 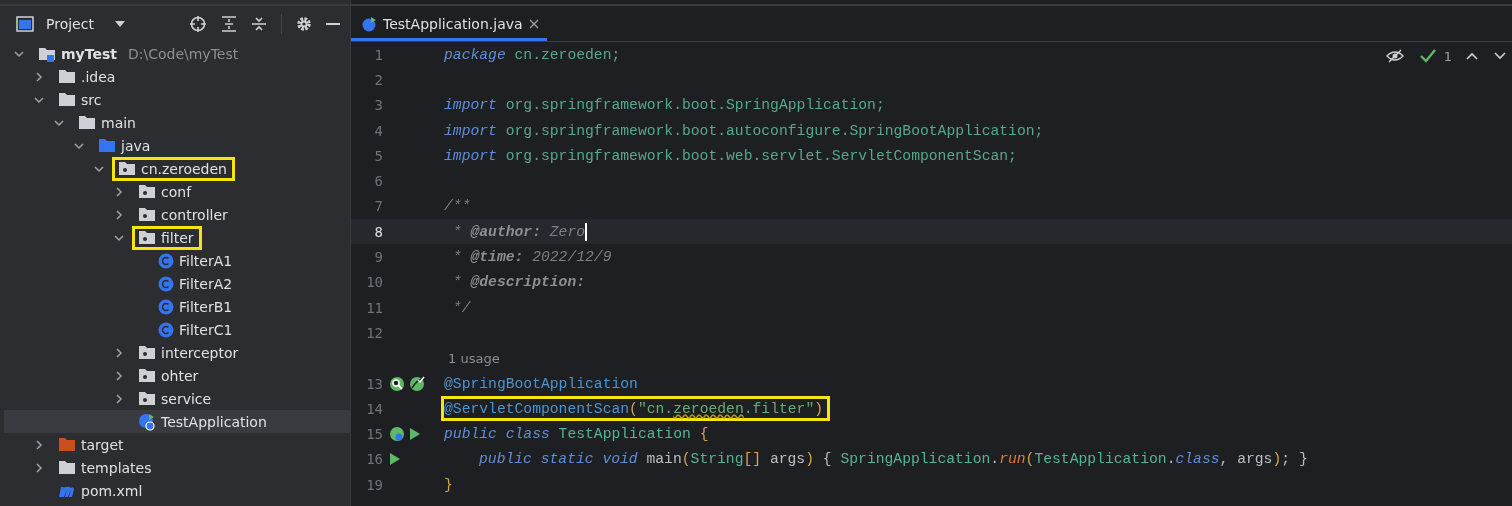 I want to click on tree-item: service, so click(x=177, y=398).